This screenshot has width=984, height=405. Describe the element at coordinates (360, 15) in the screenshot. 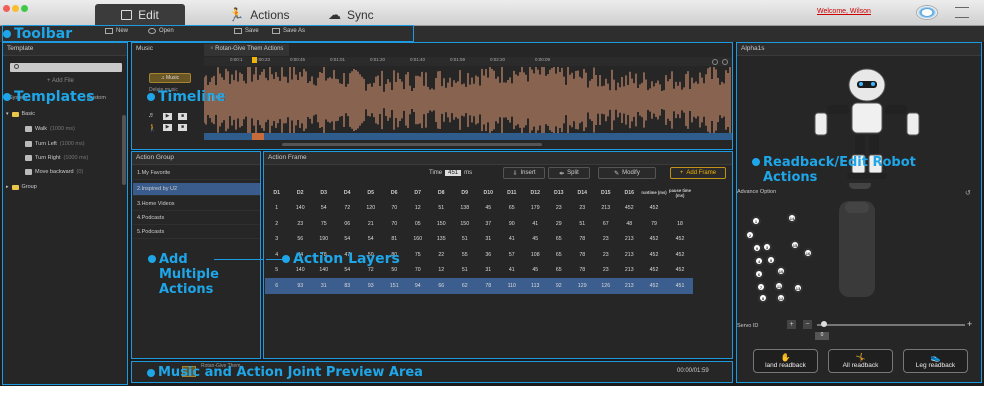

I see `tab-sync-label: Sync` at that location.